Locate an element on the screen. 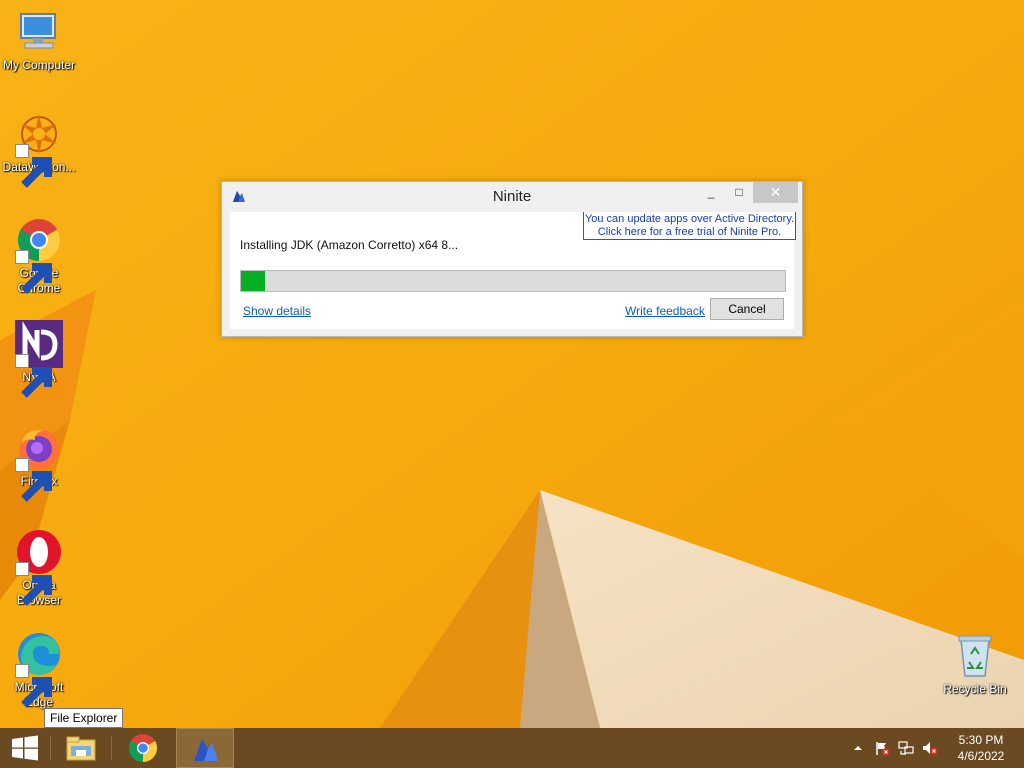  progress-fill is located at coordinates (253, 281).